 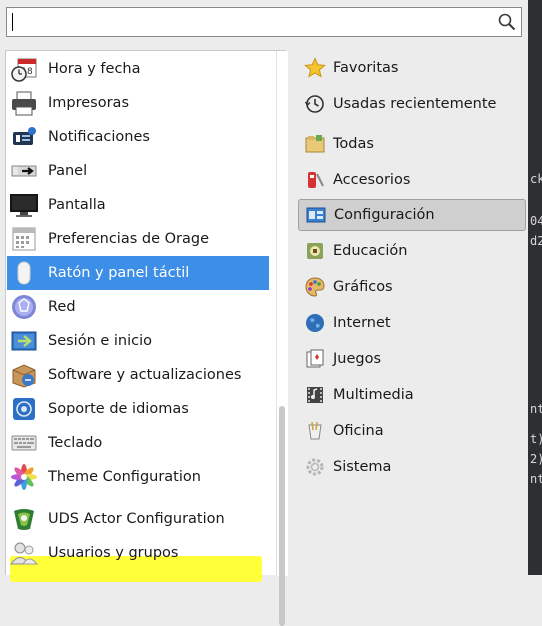 What do you see at coordinates (370, 251) in the screenshot?
I see `category-label: Educación` at bounding box center [370, 251].